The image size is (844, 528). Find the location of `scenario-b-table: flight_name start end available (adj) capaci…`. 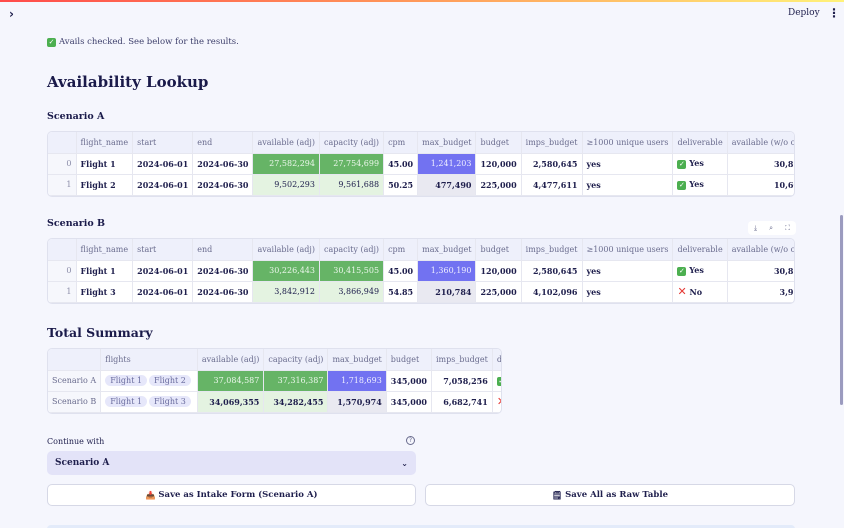

scenario-b-table: flight_name start end available (adj) capaci… is located at coordinates (421, 271).